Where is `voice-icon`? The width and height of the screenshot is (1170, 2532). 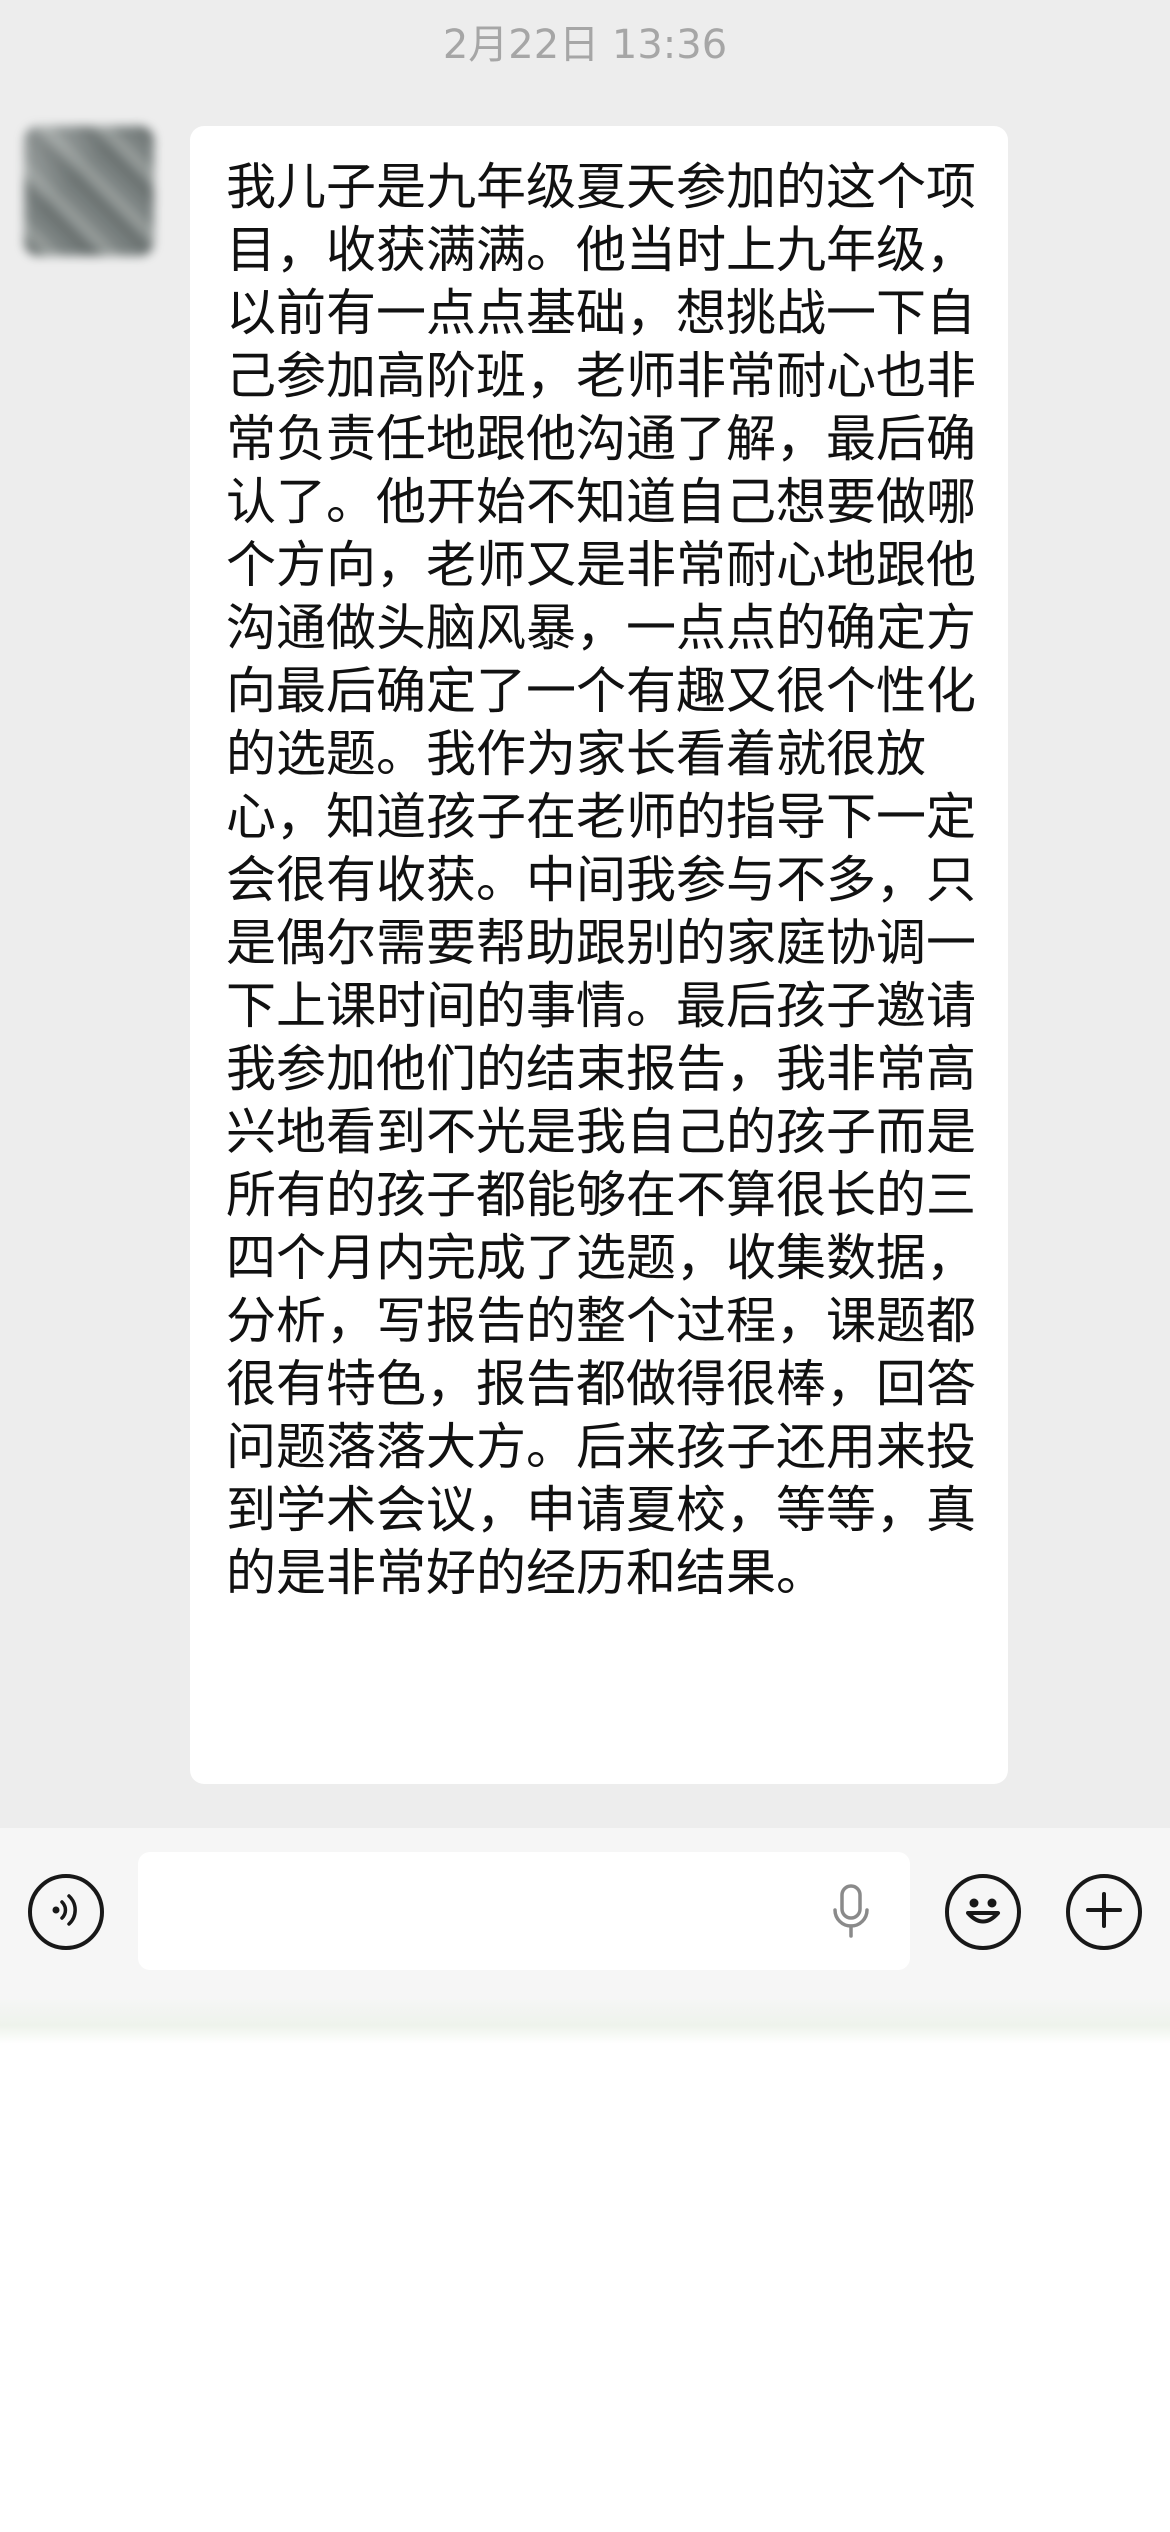
voice-icon is located at coordinates (66, 1912).